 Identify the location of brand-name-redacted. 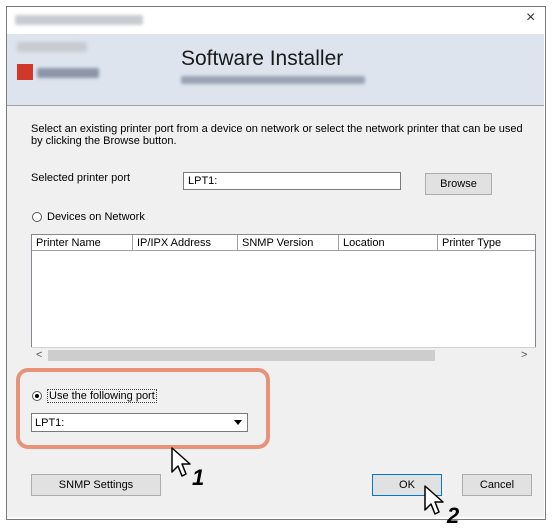
(52, 47).